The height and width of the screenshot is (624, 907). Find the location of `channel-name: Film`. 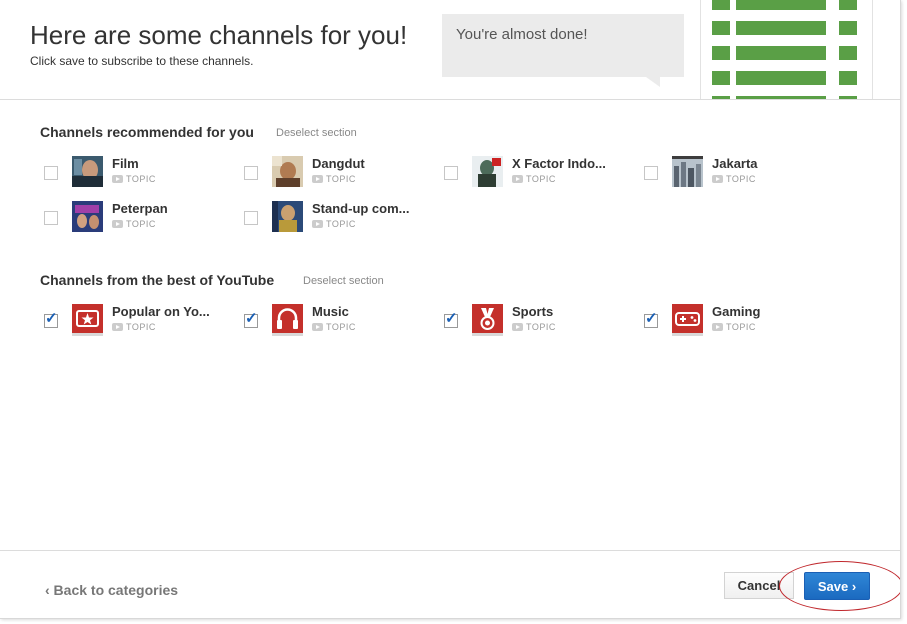

channel-name: Film is located at coordinates (125, 163).